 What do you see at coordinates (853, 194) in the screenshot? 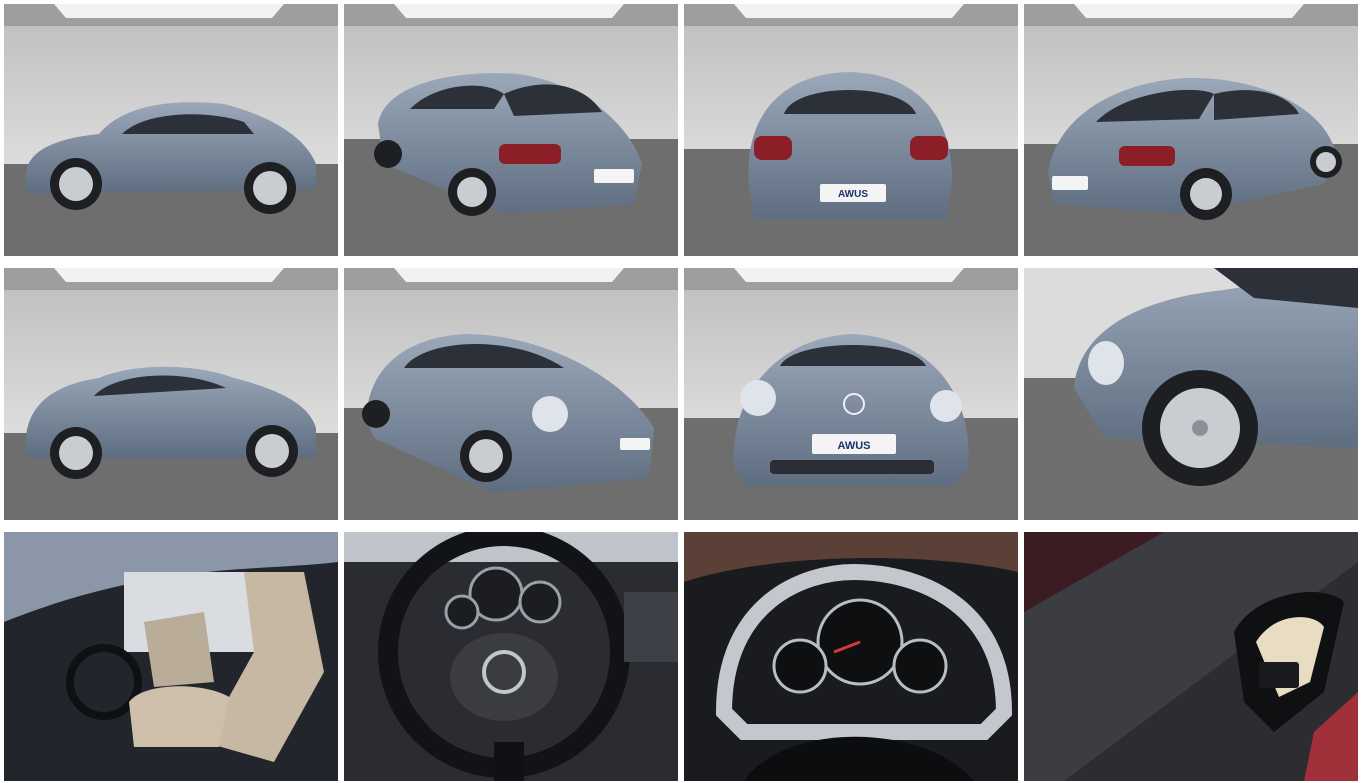
I see `rear-plate-text: AWUS` at bounding box center [853, 194].